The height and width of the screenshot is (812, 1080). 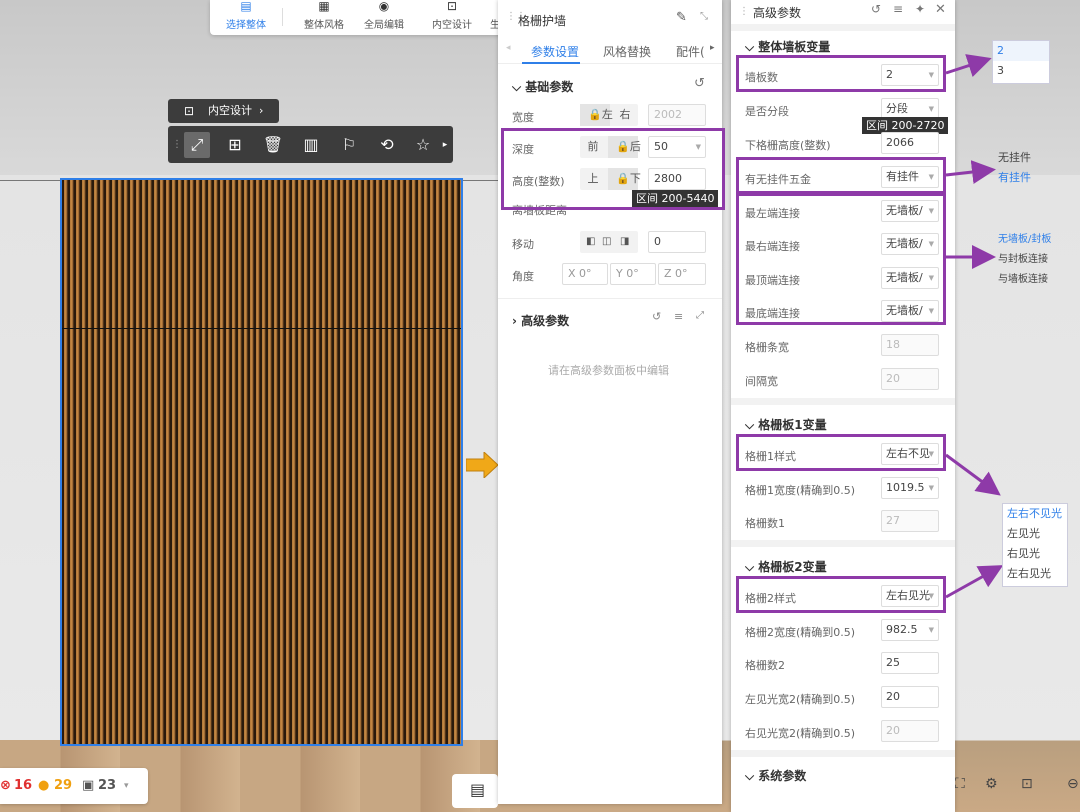 What do you see at coordinates (5, 785) in the screenshot?
I see `error-icon: ⊗` at bounding box center [5, 785].